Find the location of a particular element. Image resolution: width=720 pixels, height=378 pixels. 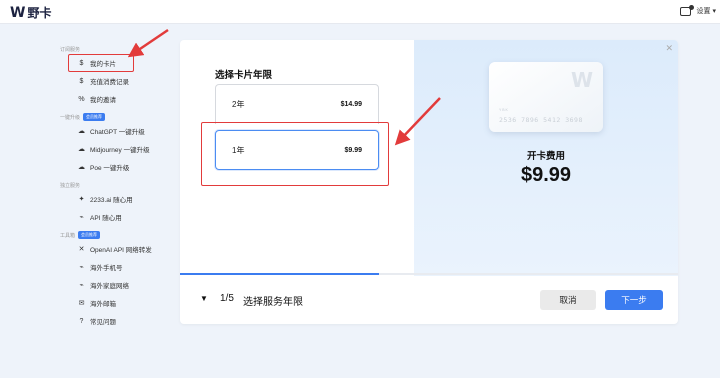

option-years: 2年 is located at coordinates (238, 104).